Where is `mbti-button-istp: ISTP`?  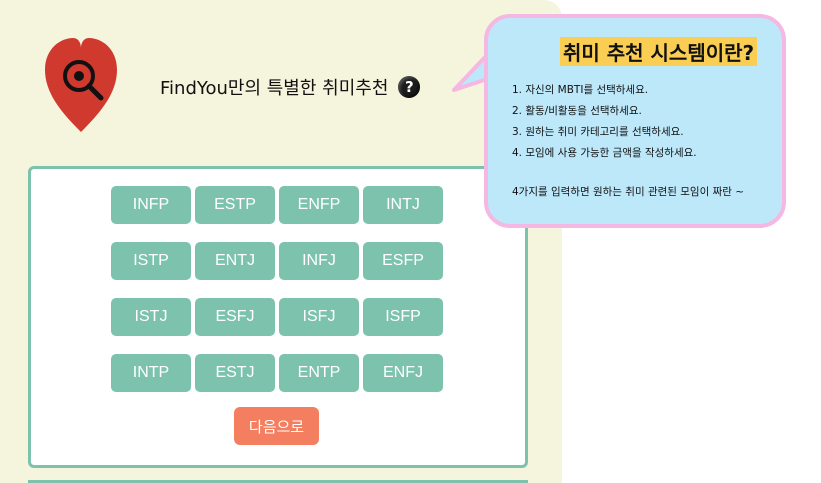 mbti-button-istp: ISTP is located at coordinates (151, 261).